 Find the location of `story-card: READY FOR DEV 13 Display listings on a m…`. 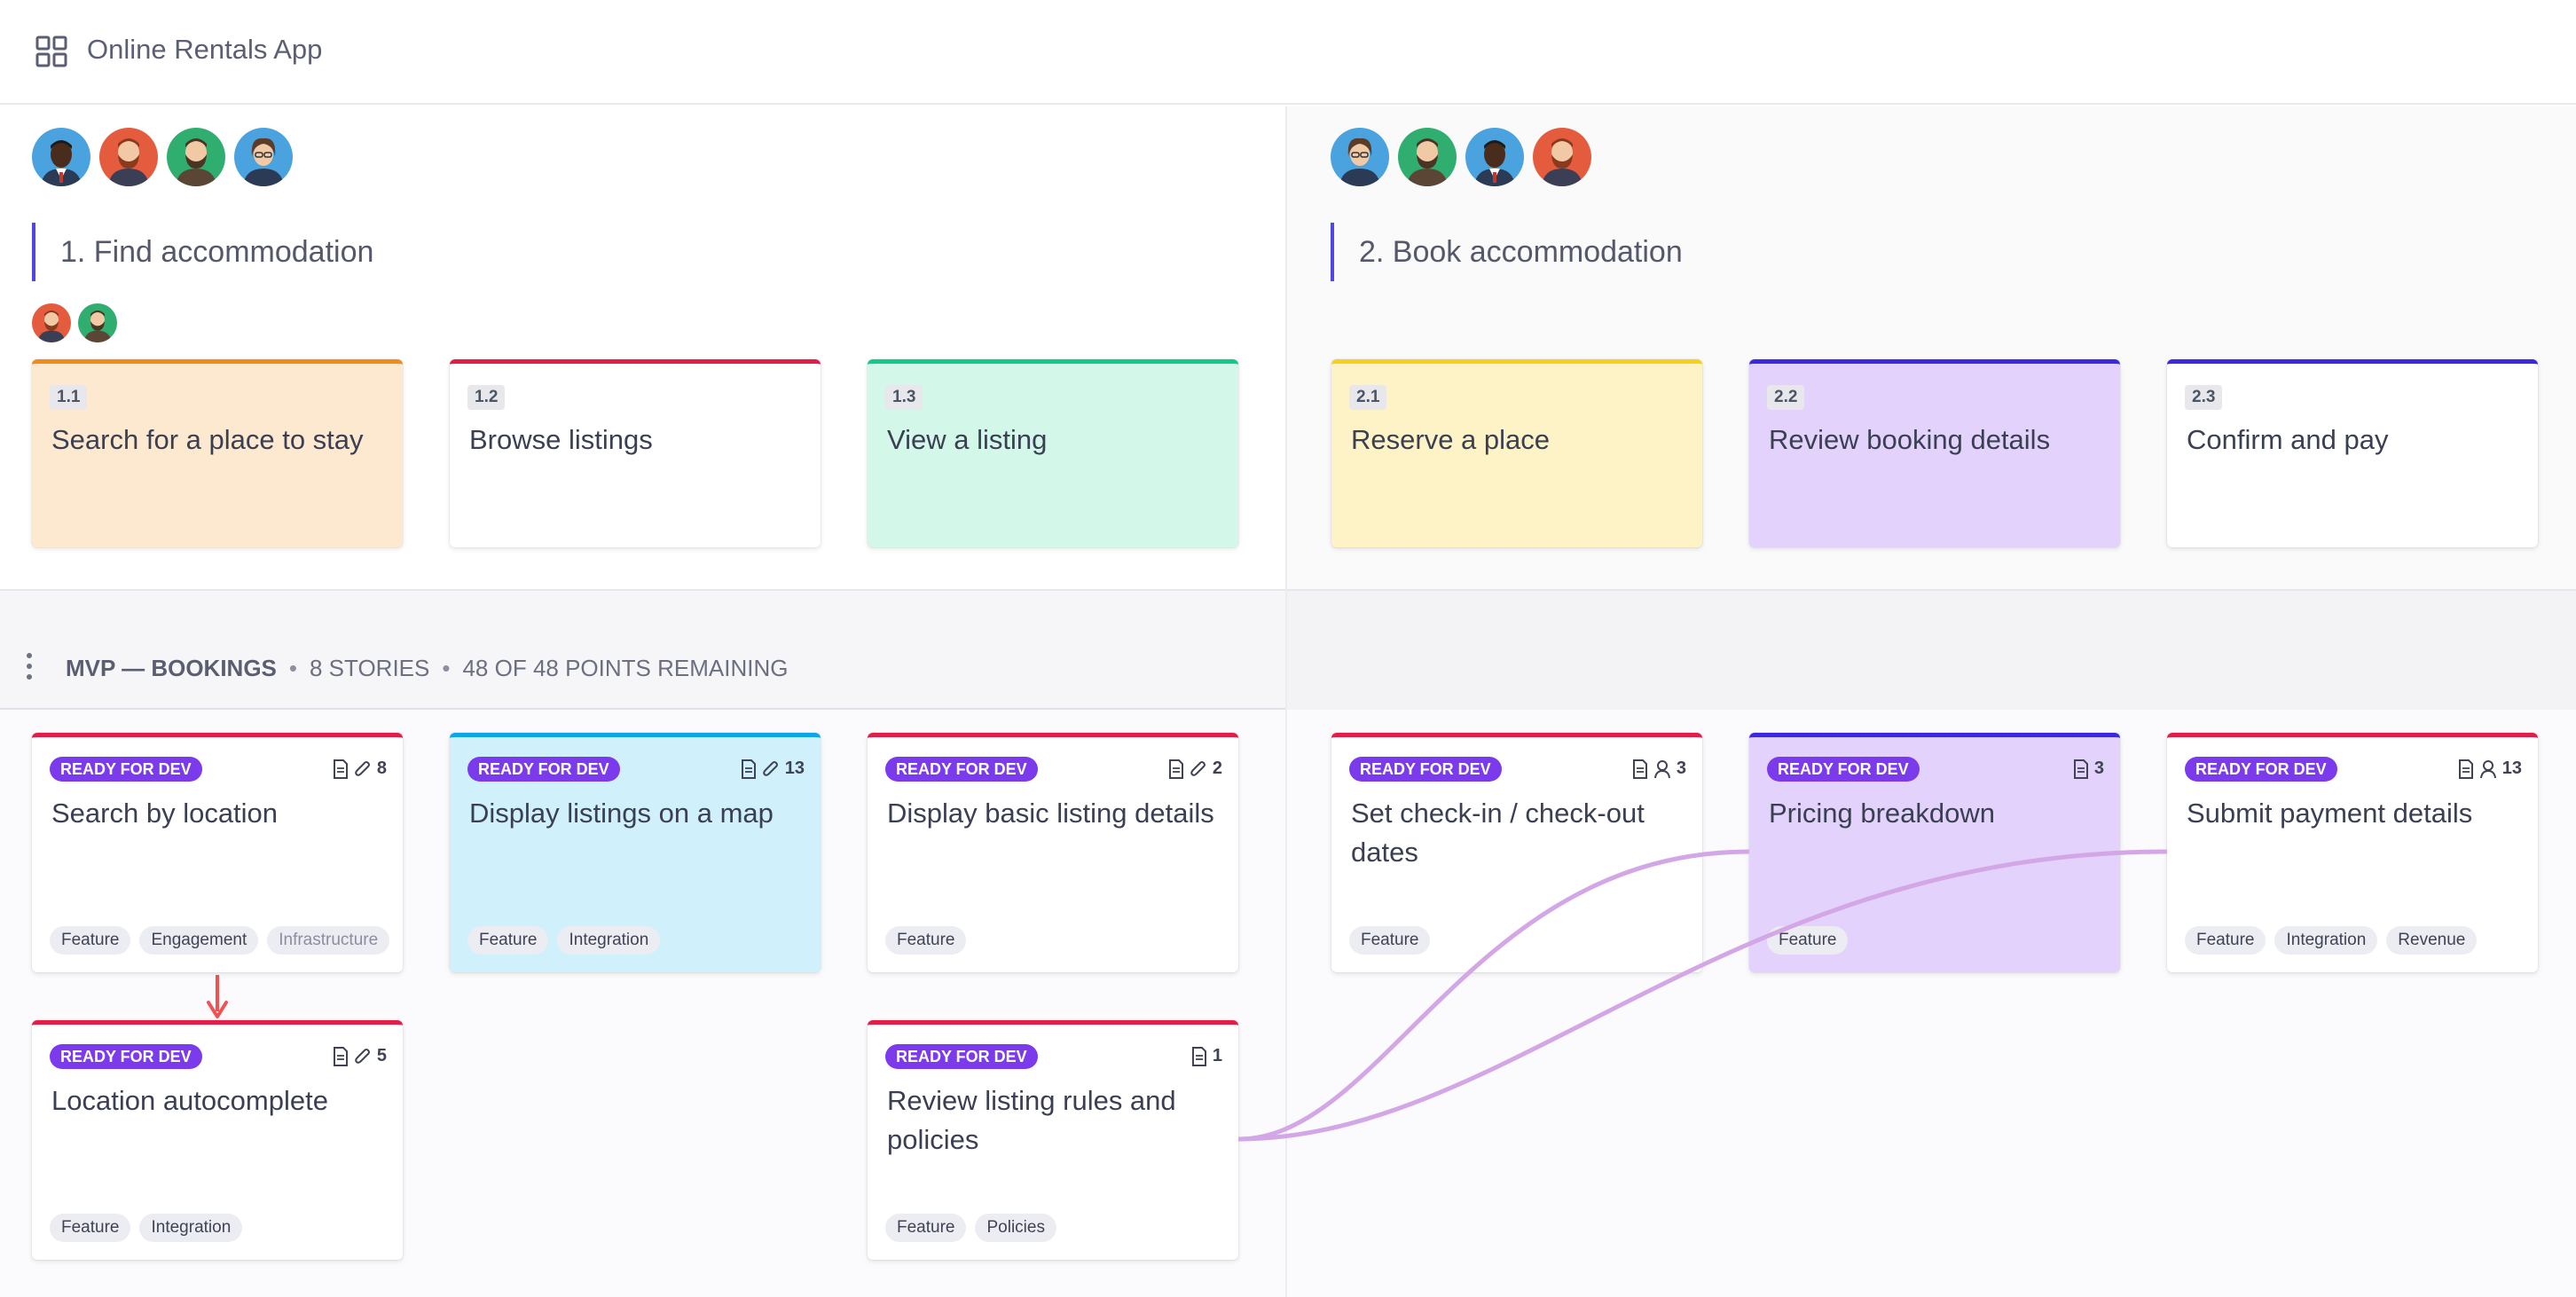

story-card: READY FOR DEV 13 Display listings on a m… is located at coordinates (635, 852).